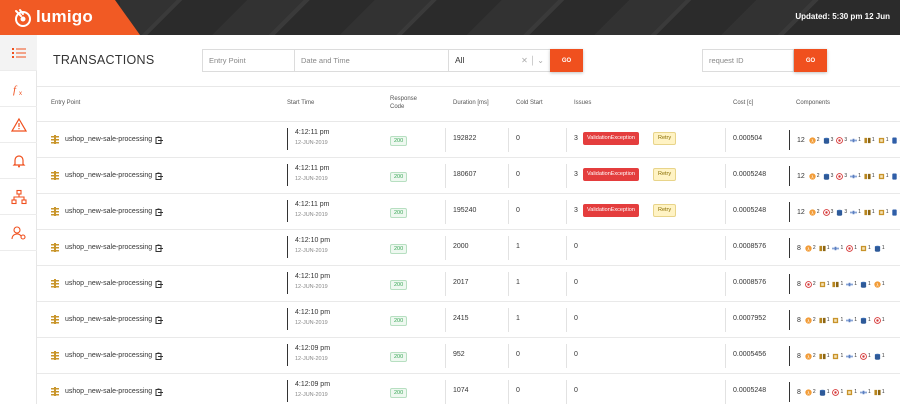  Describe the element at coordinates (311, 395) in the screenshot. I see `start-date: 12-JUN-2019` at that location.